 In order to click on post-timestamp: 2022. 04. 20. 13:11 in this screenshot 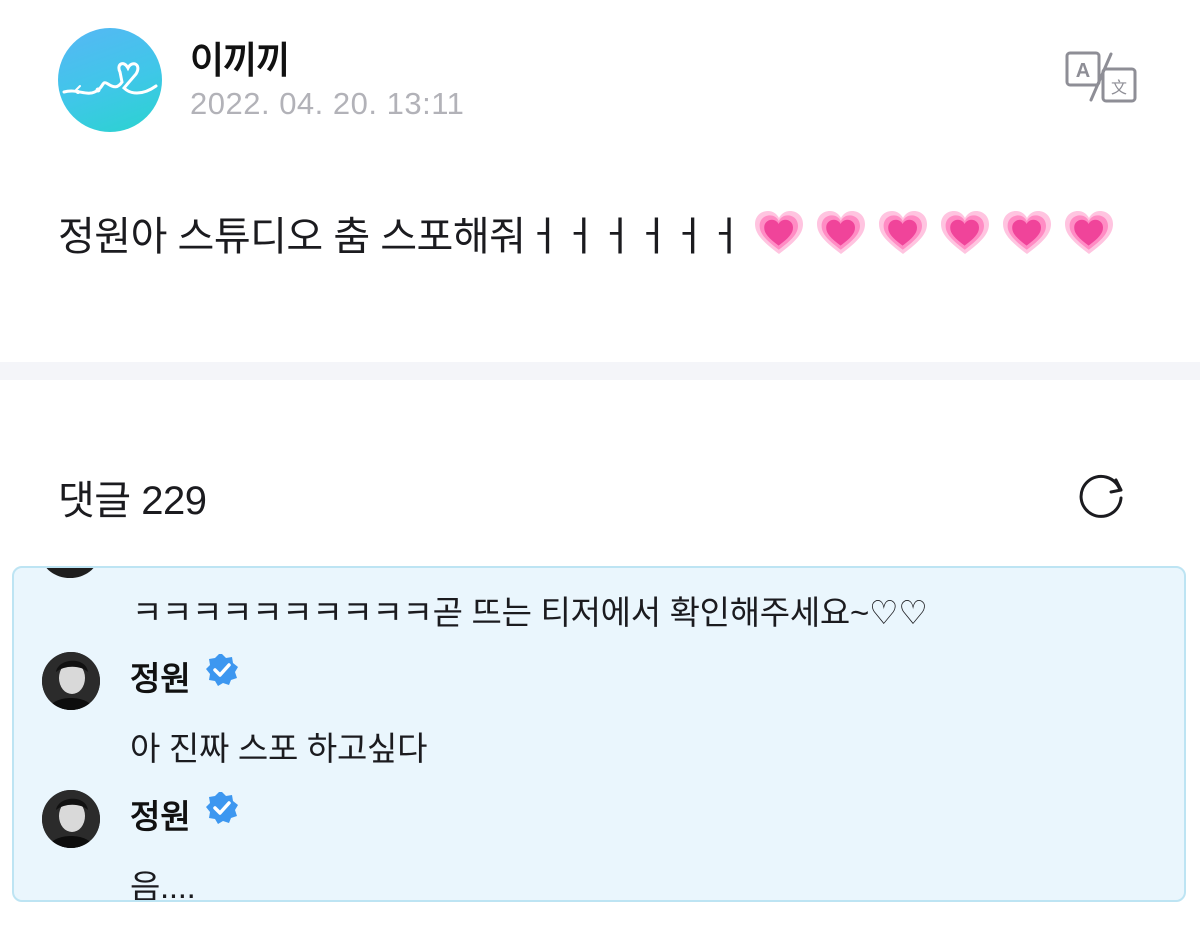, I will do `click(327, 103)`.